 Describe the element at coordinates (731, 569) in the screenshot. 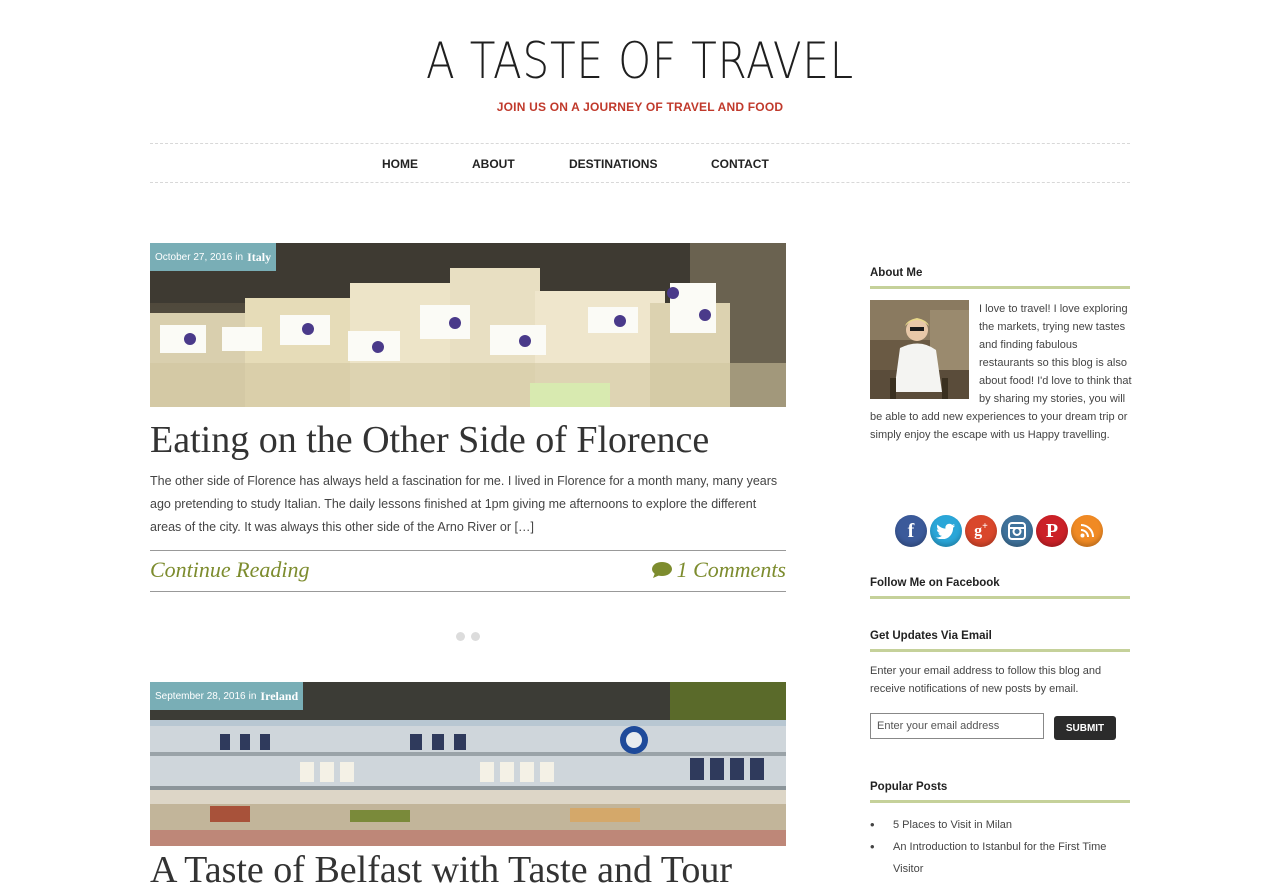

I see `comments-count: 1 Comments` at that location.